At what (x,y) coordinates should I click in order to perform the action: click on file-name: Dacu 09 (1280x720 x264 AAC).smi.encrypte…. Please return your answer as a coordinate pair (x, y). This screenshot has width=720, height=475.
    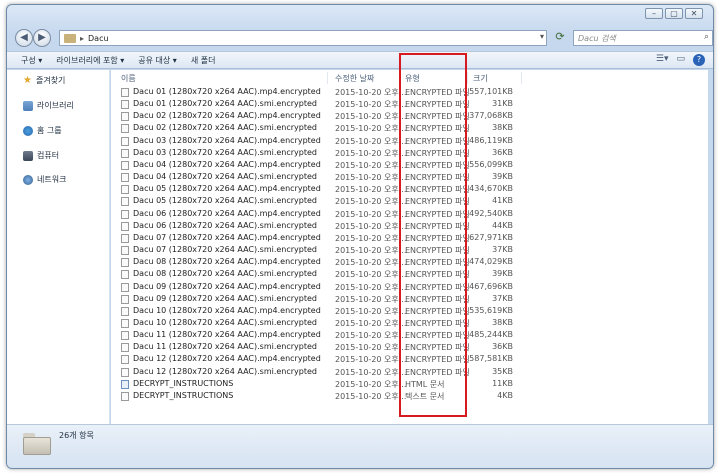
    Looking at the image, I should click on (225, 298).